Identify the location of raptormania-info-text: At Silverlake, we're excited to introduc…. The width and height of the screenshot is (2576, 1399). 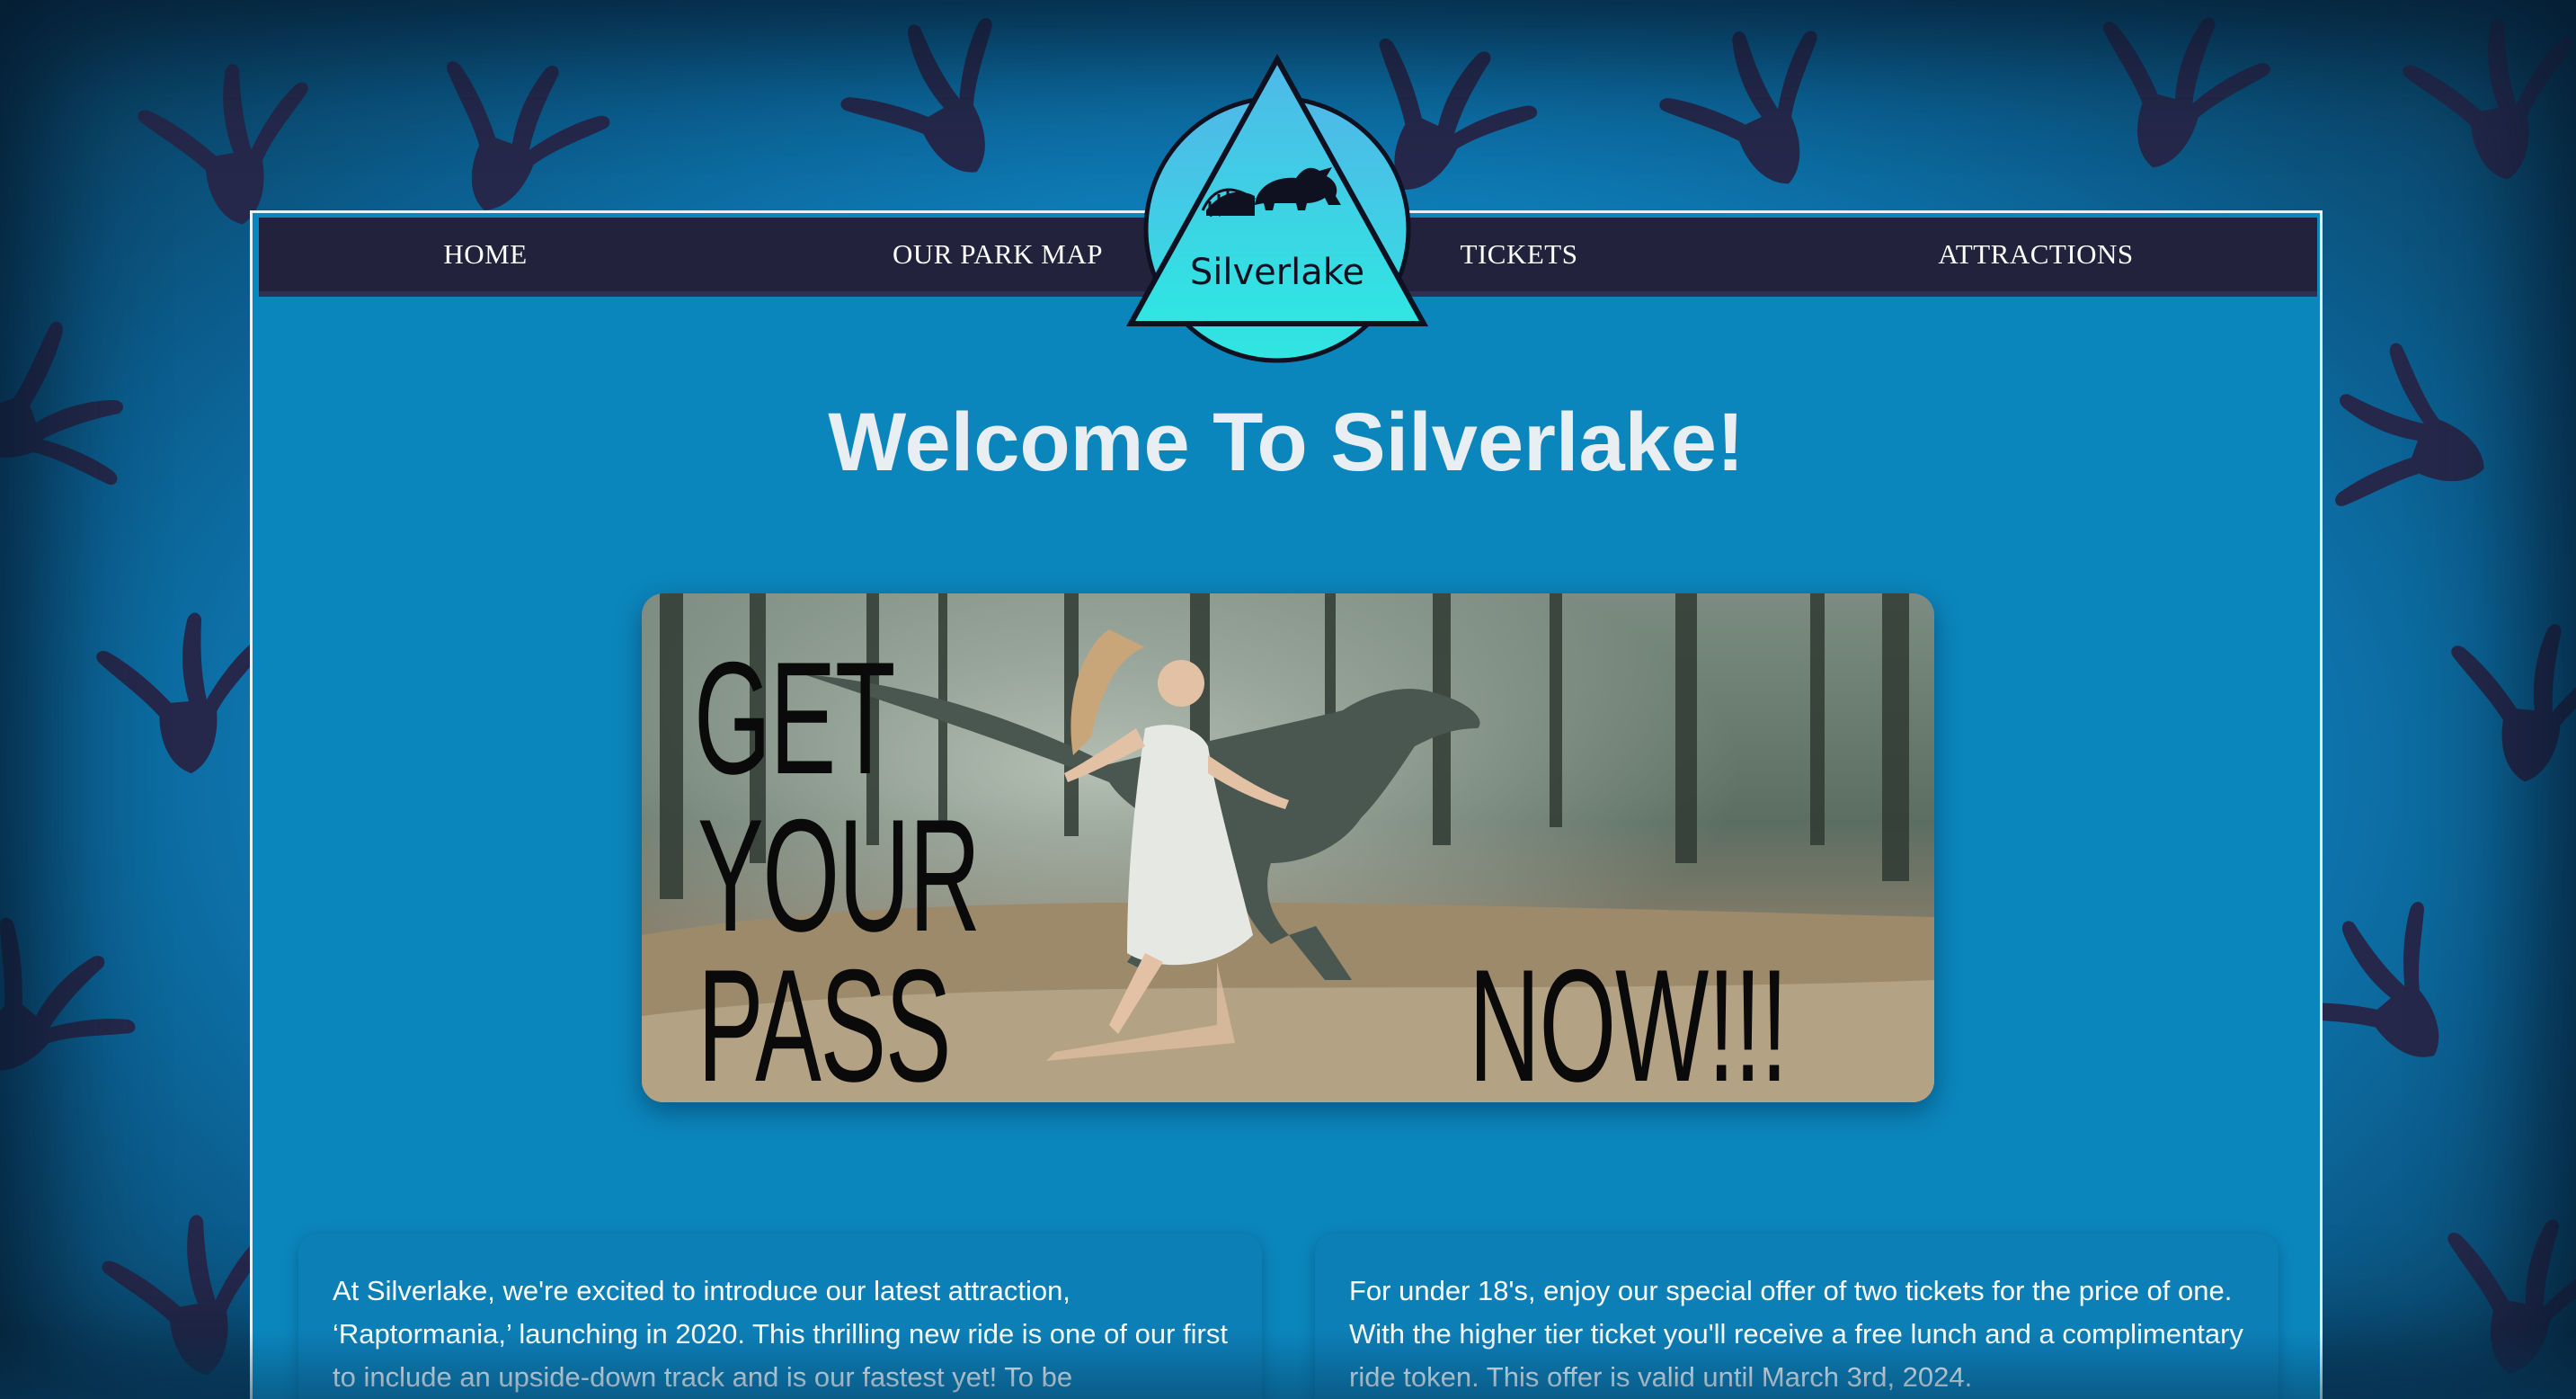
(780, 1334).